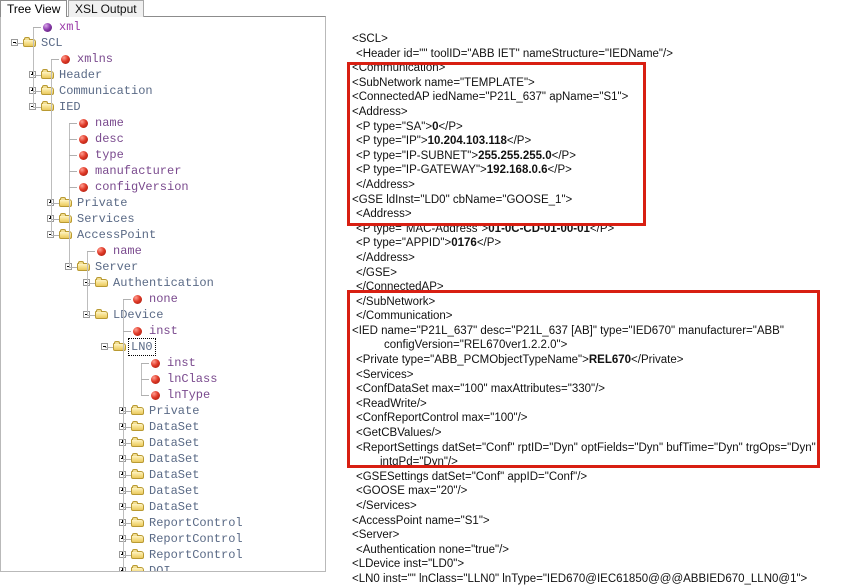 The image size is (856, 588). I want to click on xml-line: <GOOSE max="20"/>, so click(412, 491).